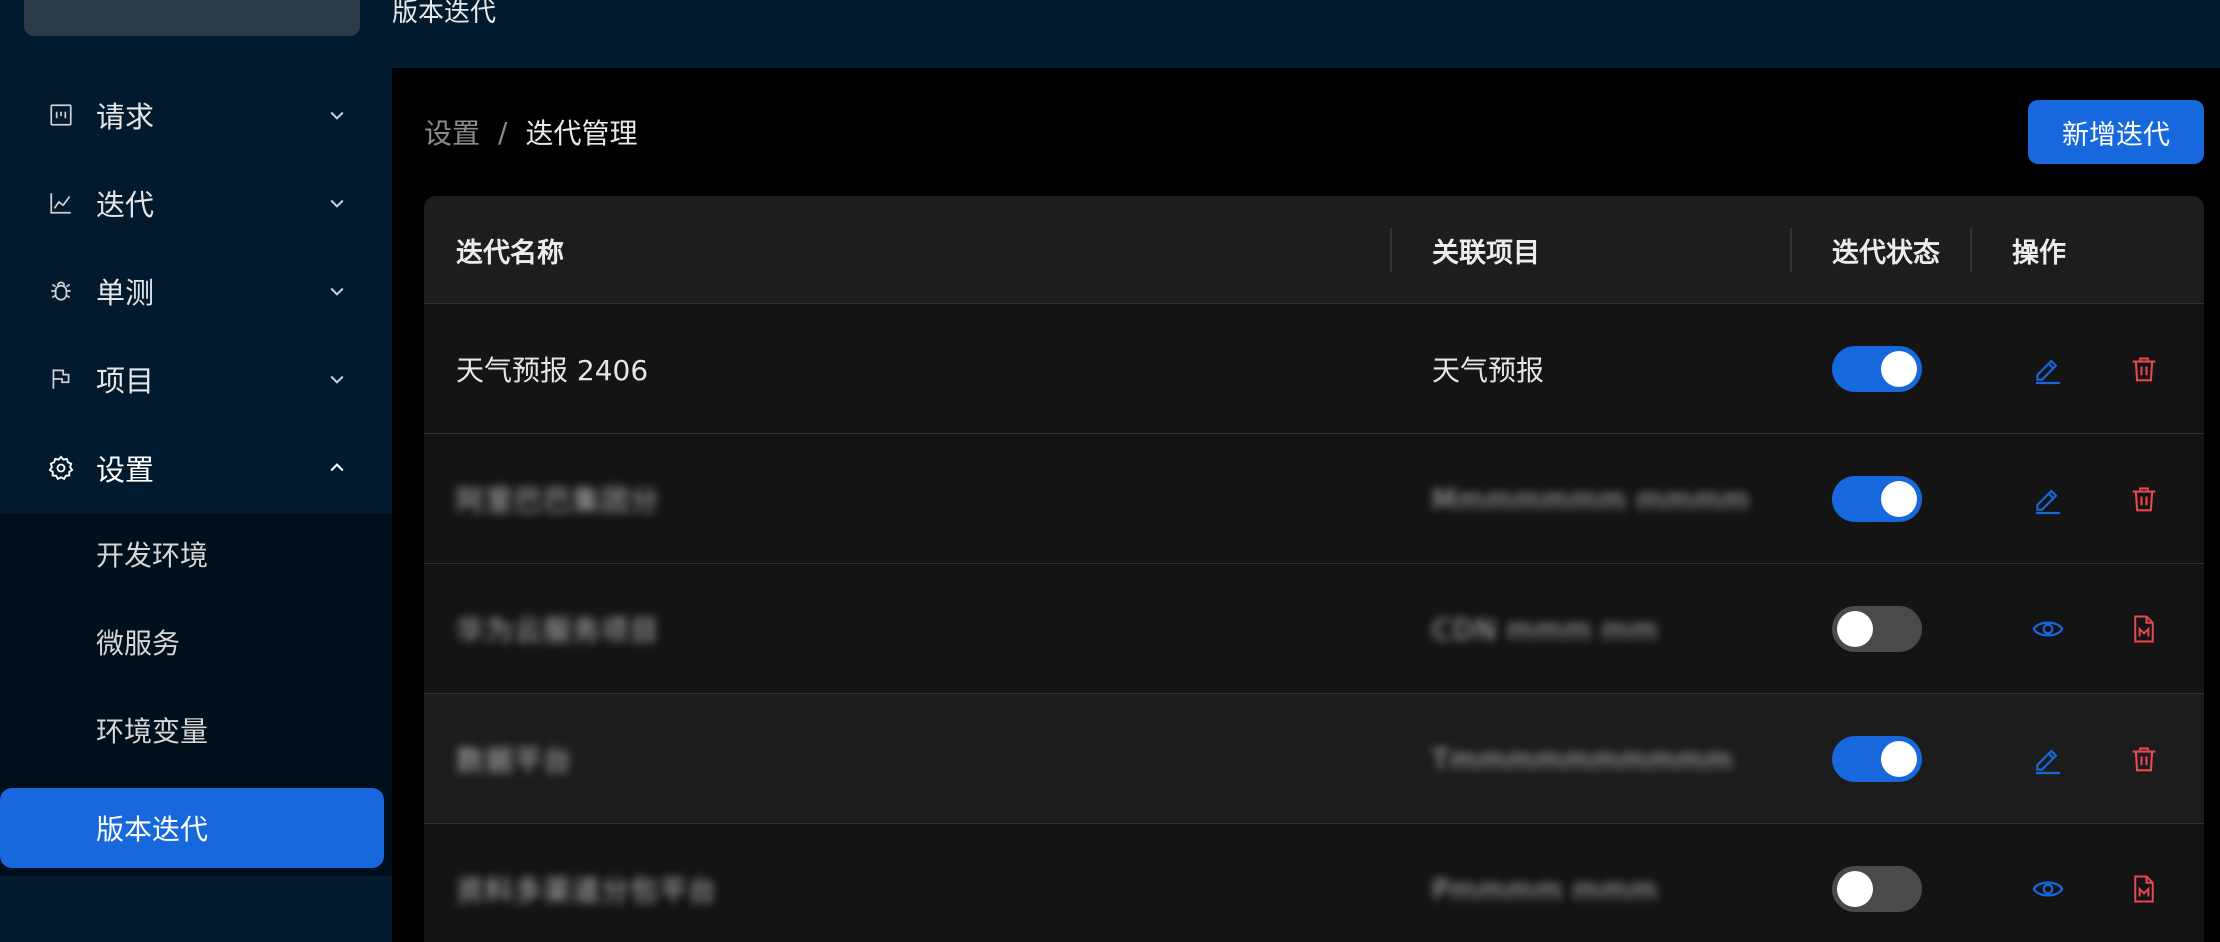 The image size is (2220, 942). What do you see at coordinates (452, 132) in the screenshot?
I see `breadcrumb-settings: 设置` at bounding box center [452, 132].